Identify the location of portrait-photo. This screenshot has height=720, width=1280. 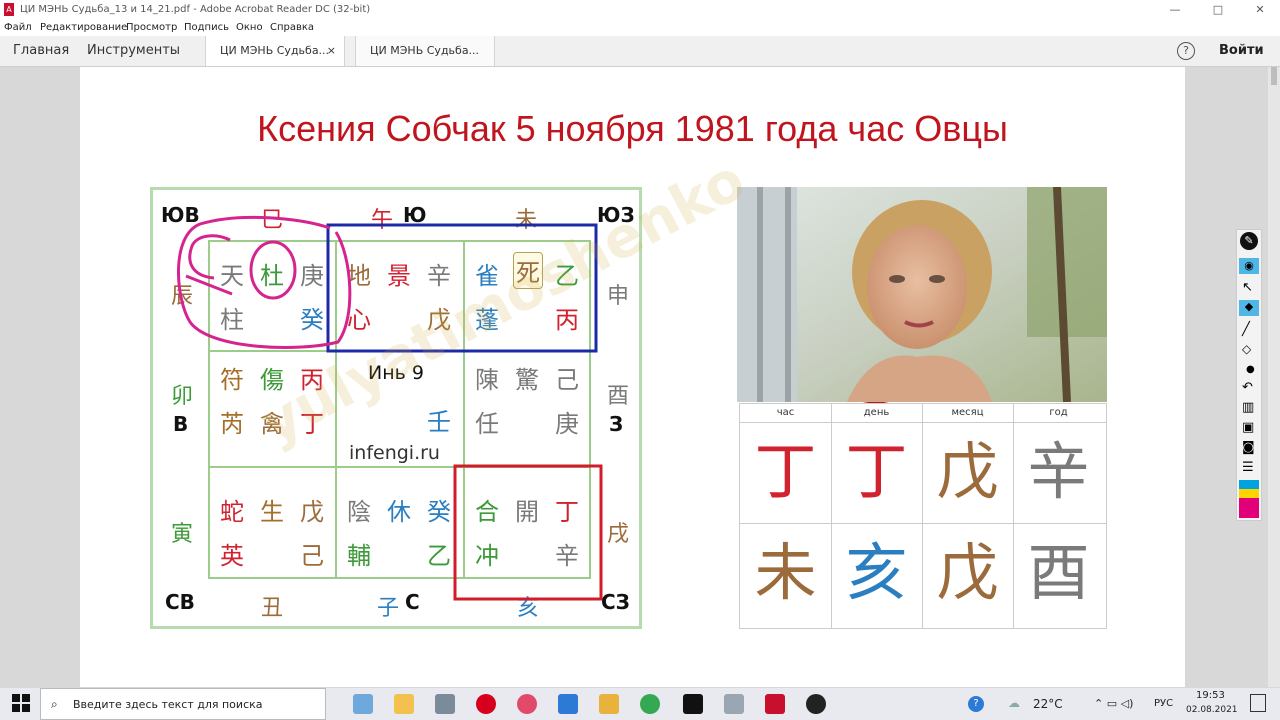
(922, 294).